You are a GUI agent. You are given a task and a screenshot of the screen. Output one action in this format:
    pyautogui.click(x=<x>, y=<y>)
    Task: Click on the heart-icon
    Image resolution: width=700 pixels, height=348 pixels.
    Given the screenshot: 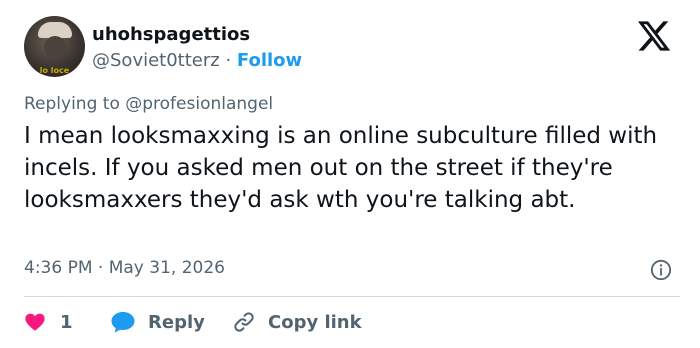 What is the action you would take?
    pyautogui.click(x=35, y=322)
    